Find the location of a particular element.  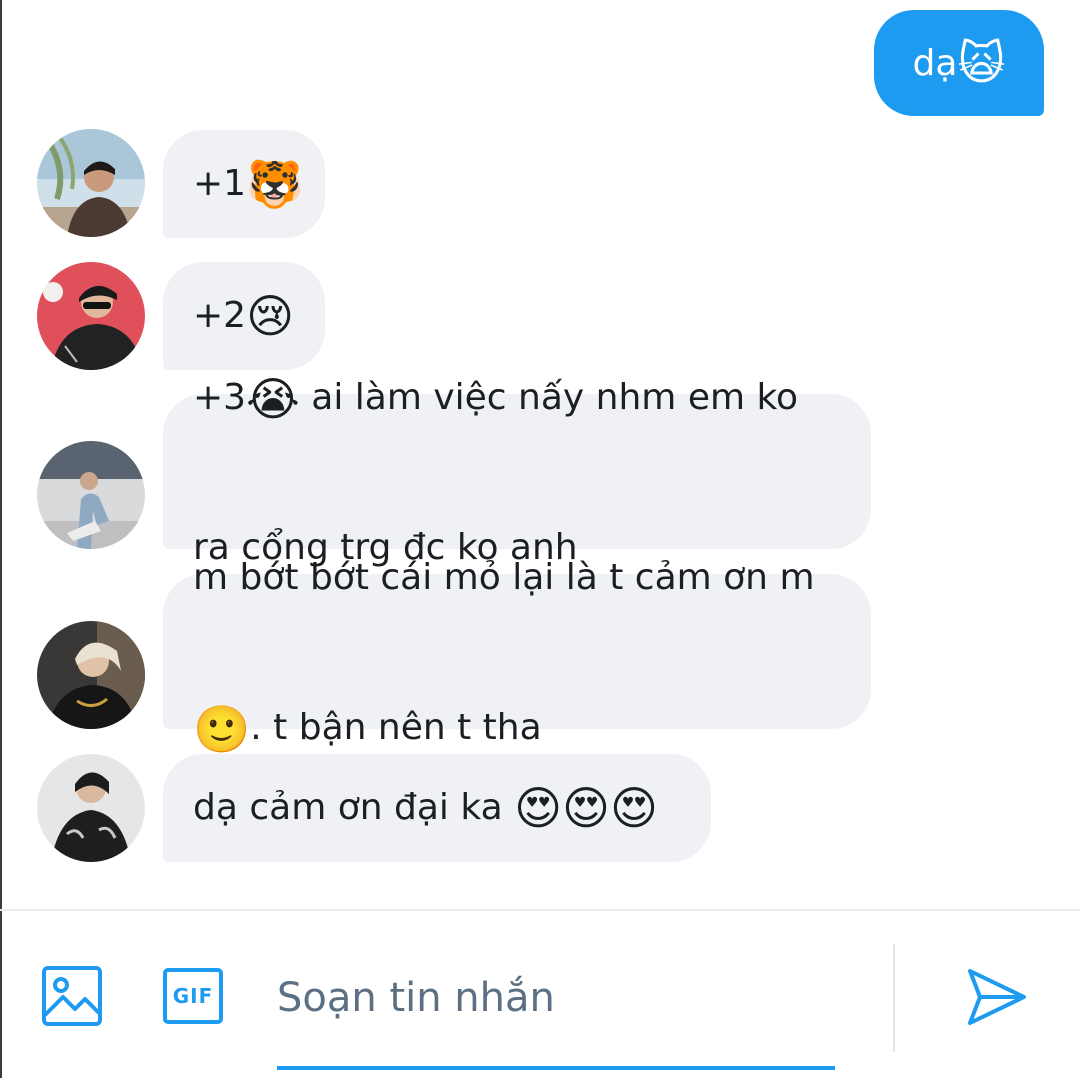

gif-label: GIF is located at coordinates (193, 996).